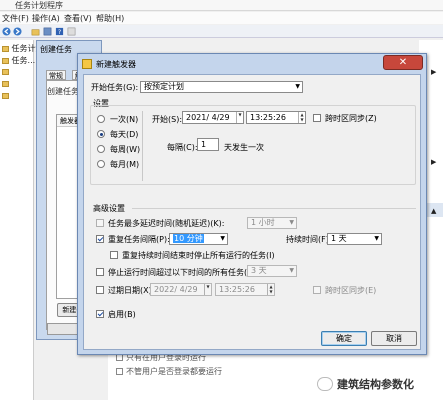 This screenshot has height=400, width=443. What do you see at coordinates (110, 18) in the screenshot?
I see `menu-help: 帮助(H)` at bounding box center [110, 18].